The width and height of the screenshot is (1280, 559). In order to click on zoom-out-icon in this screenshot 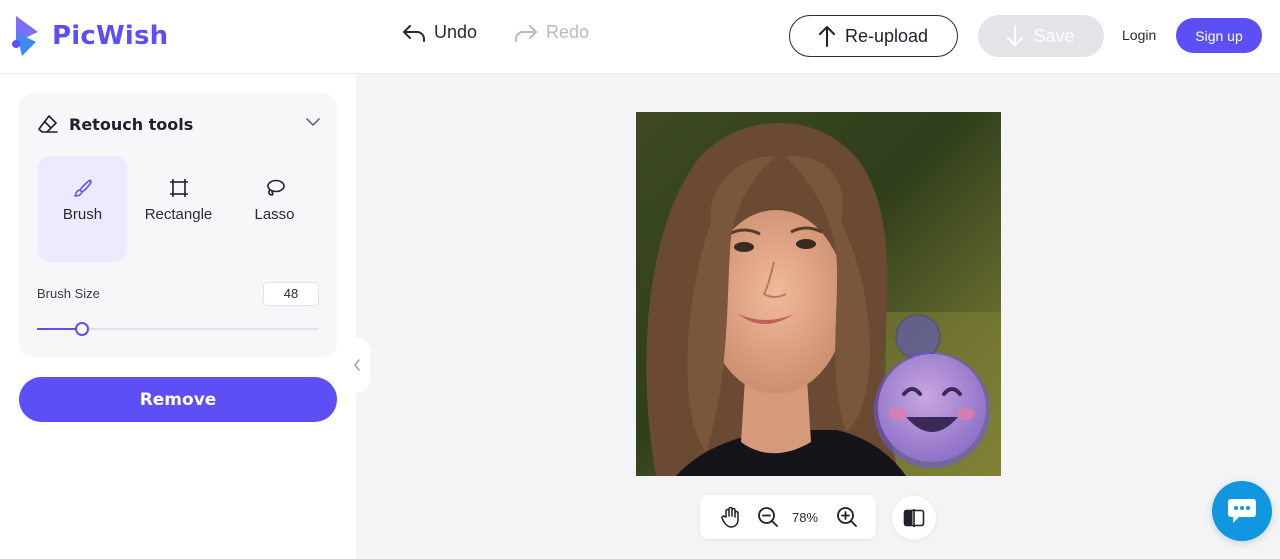, I will do `click(768, 517)`.